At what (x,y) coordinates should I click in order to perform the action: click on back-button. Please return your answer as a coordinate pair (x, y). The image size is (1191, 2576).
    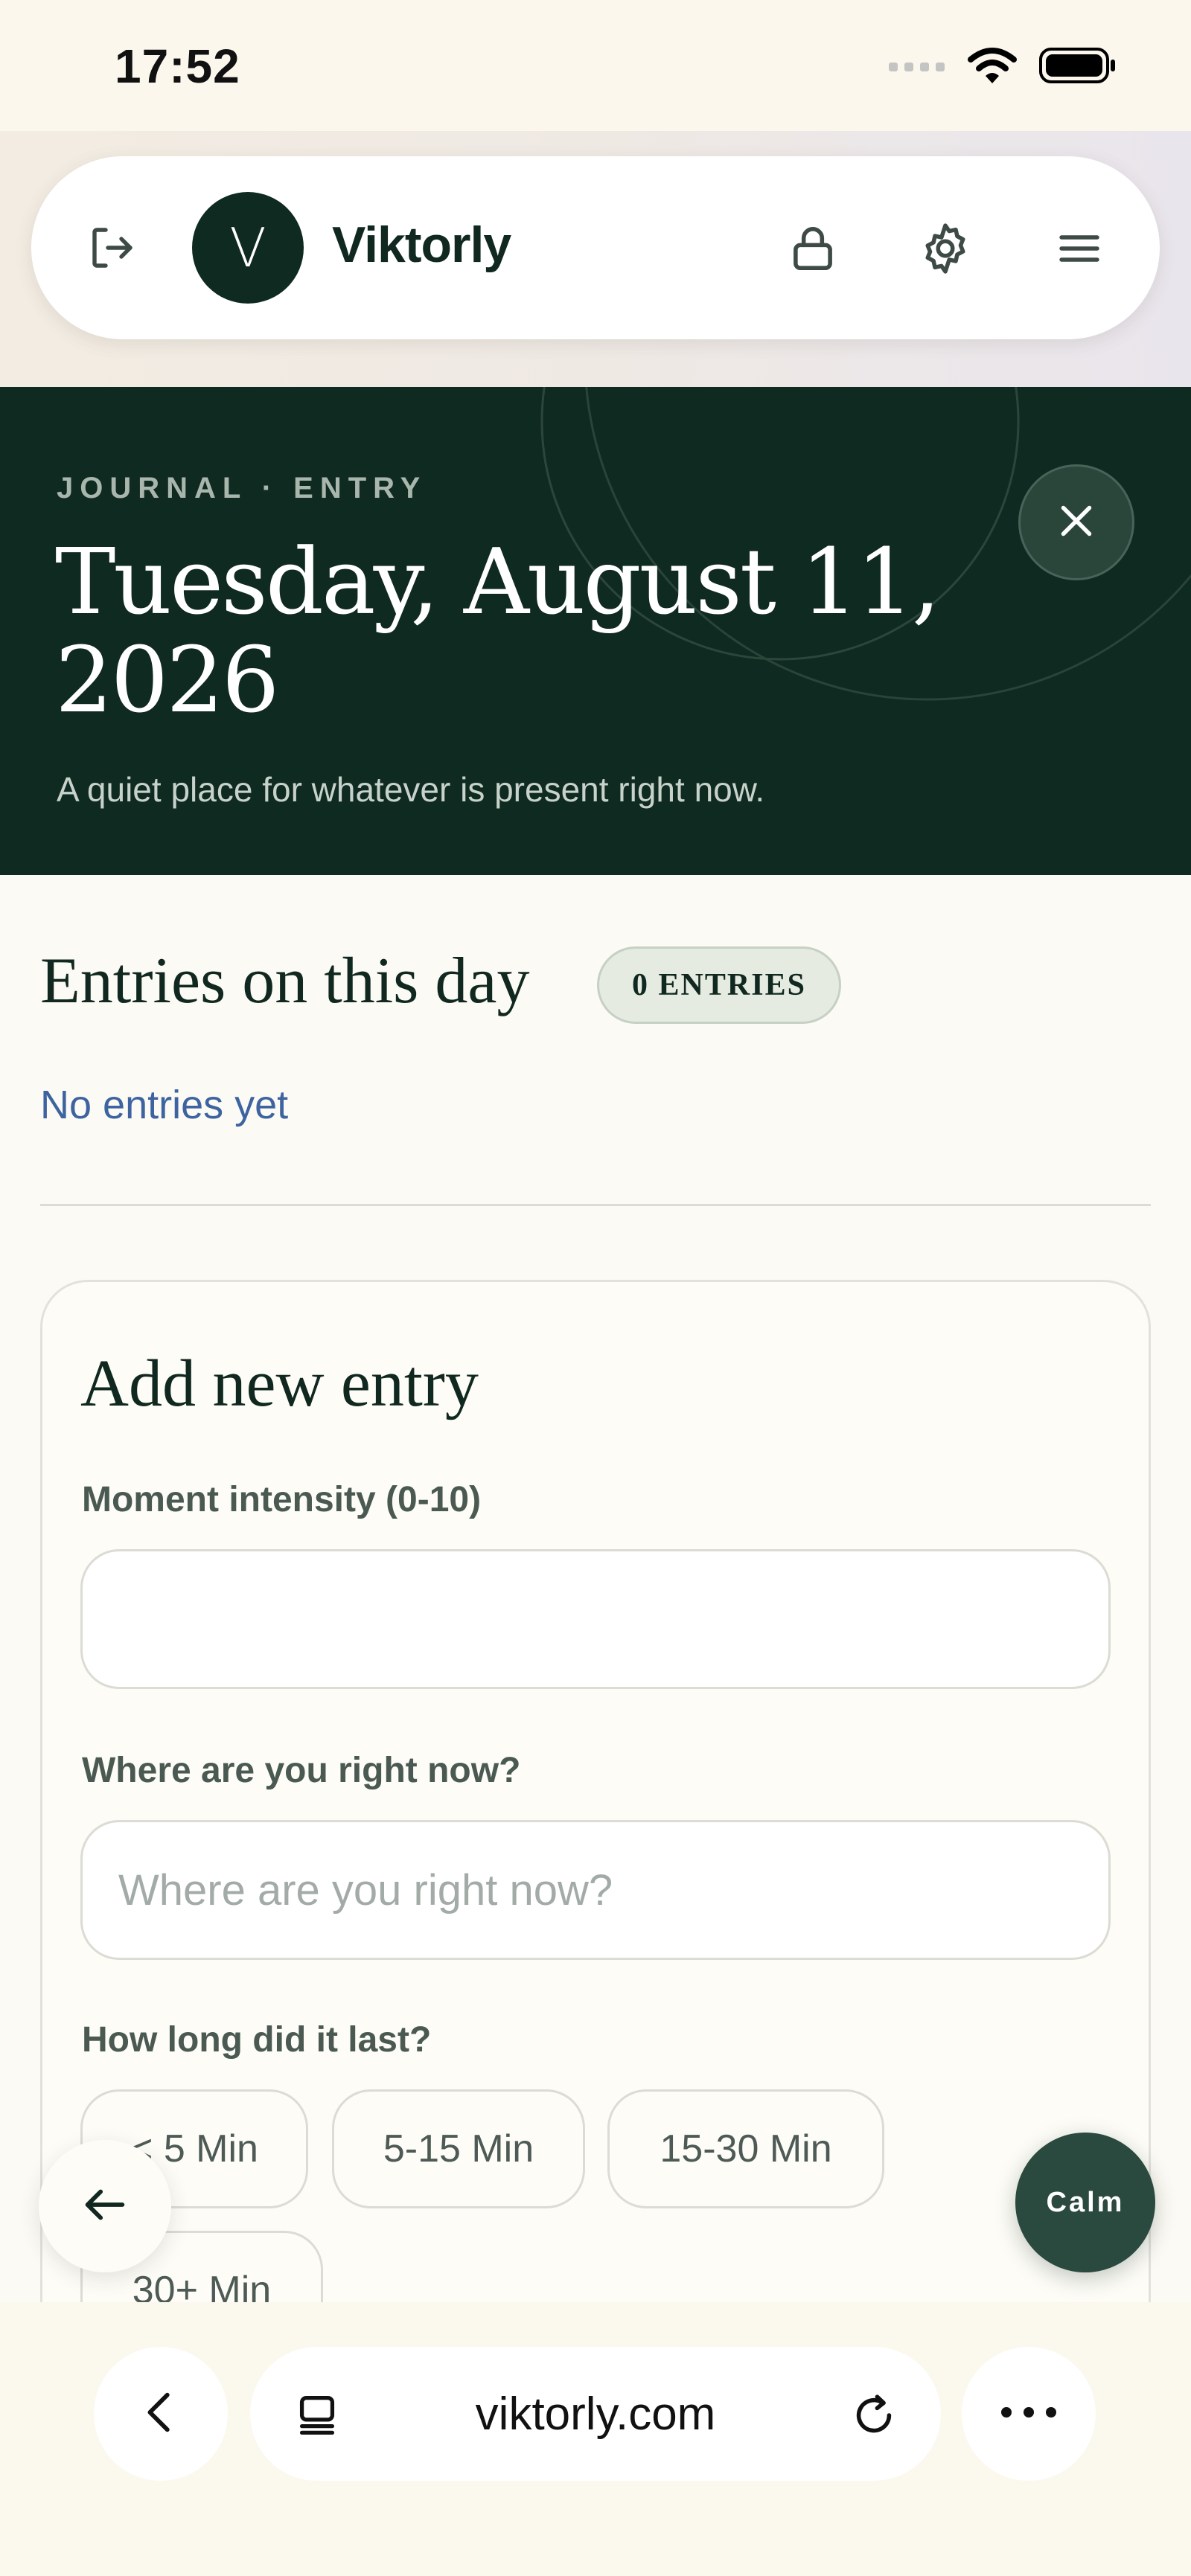
    Looking at the image, I should click on (105, 2206).